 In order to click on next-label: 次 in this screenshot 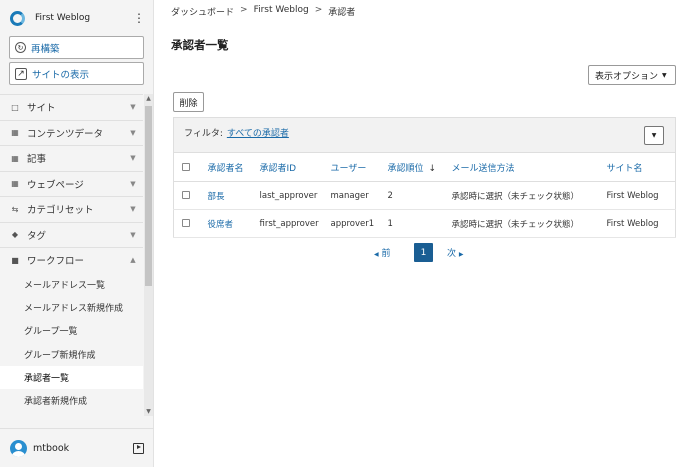, I will do `click(452, 254)`.